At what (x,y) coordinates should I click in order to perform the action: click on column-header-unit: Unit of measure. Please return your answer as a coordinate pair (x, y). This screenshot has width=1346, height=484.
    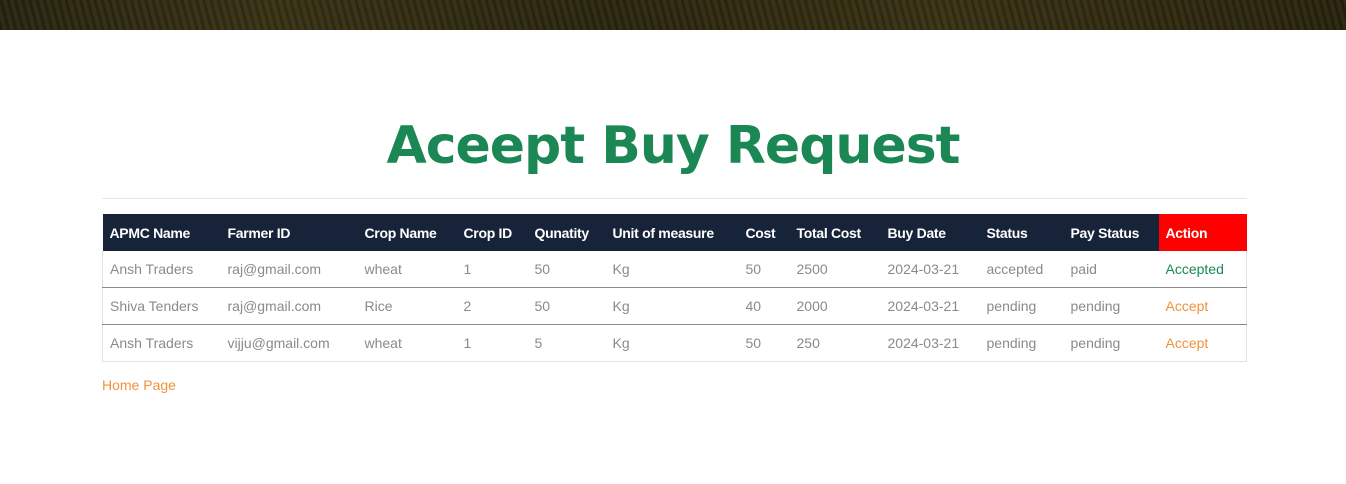
    Looking at the image, I should click on (672, 232).